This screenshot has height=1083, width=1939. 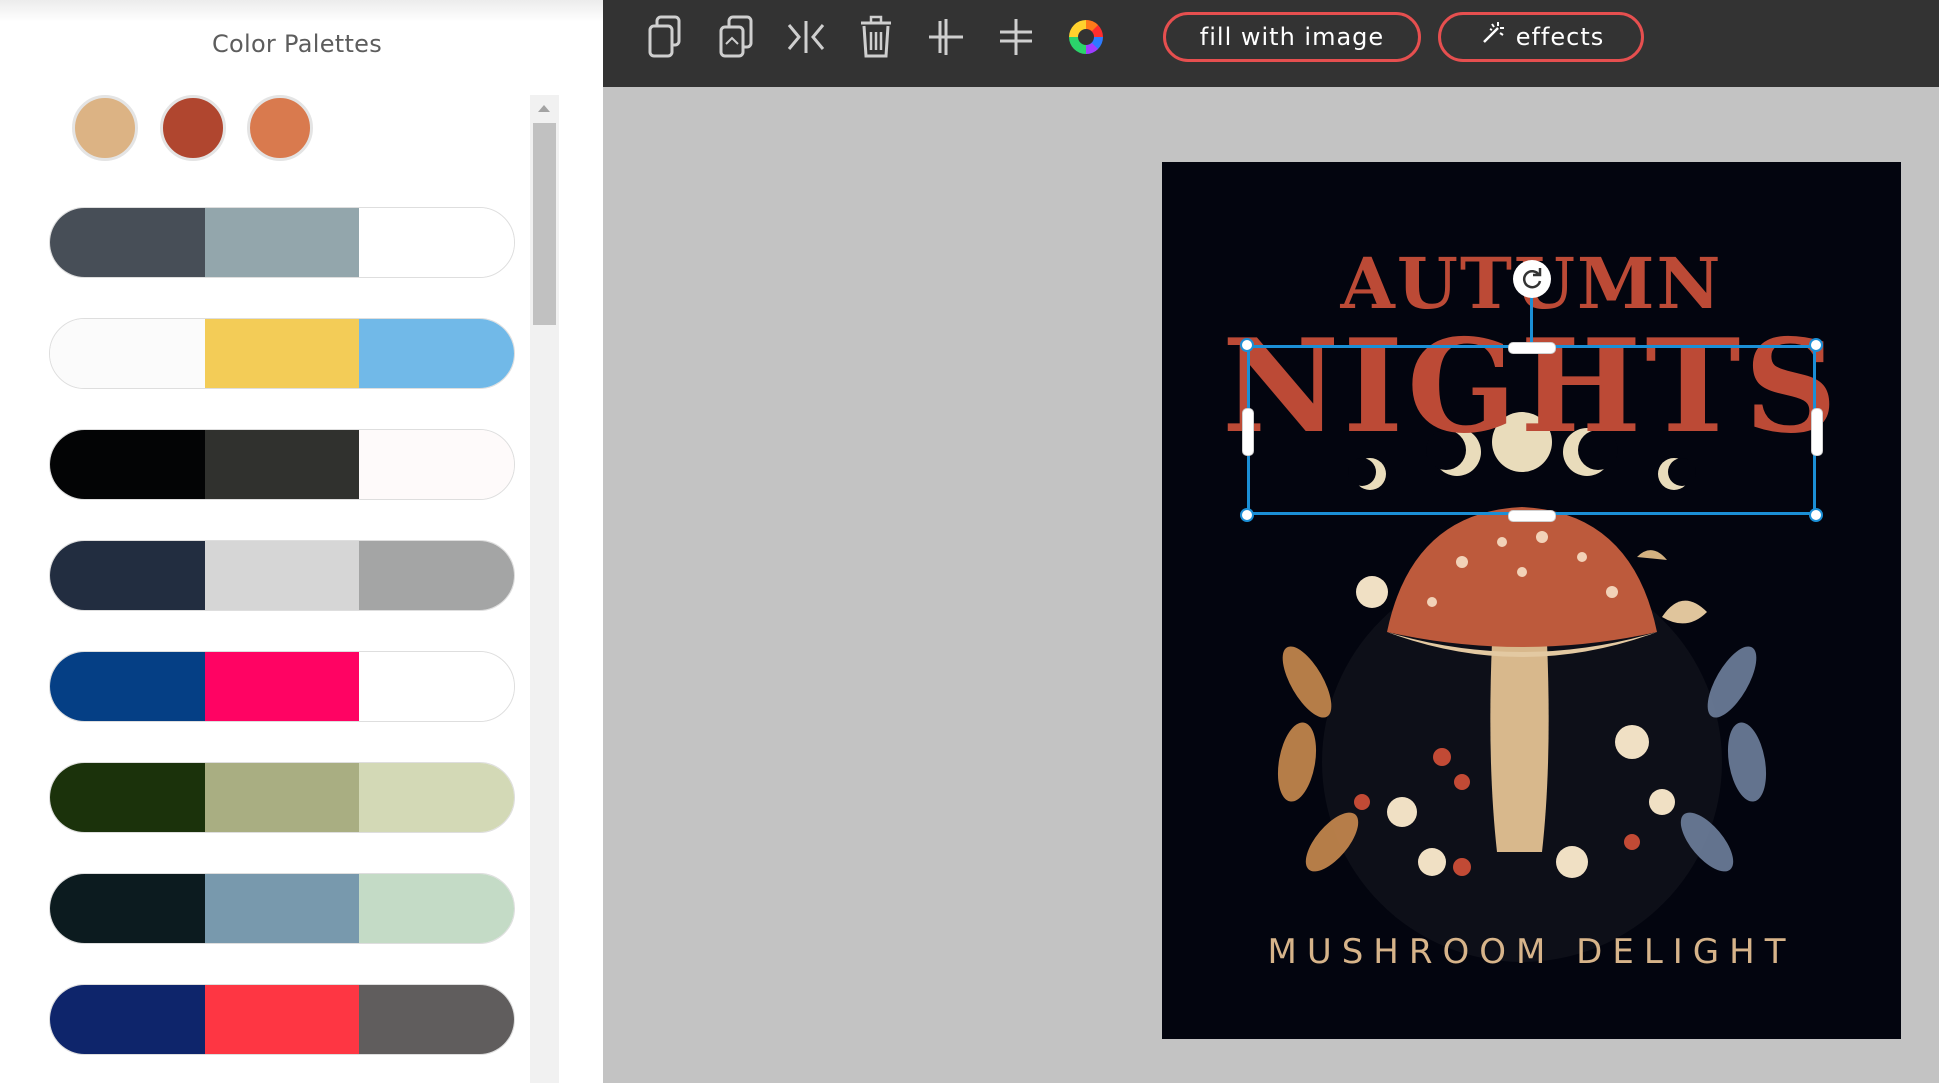 I want to click on panel-title: Color Palettes, so click(x=297, y=44).